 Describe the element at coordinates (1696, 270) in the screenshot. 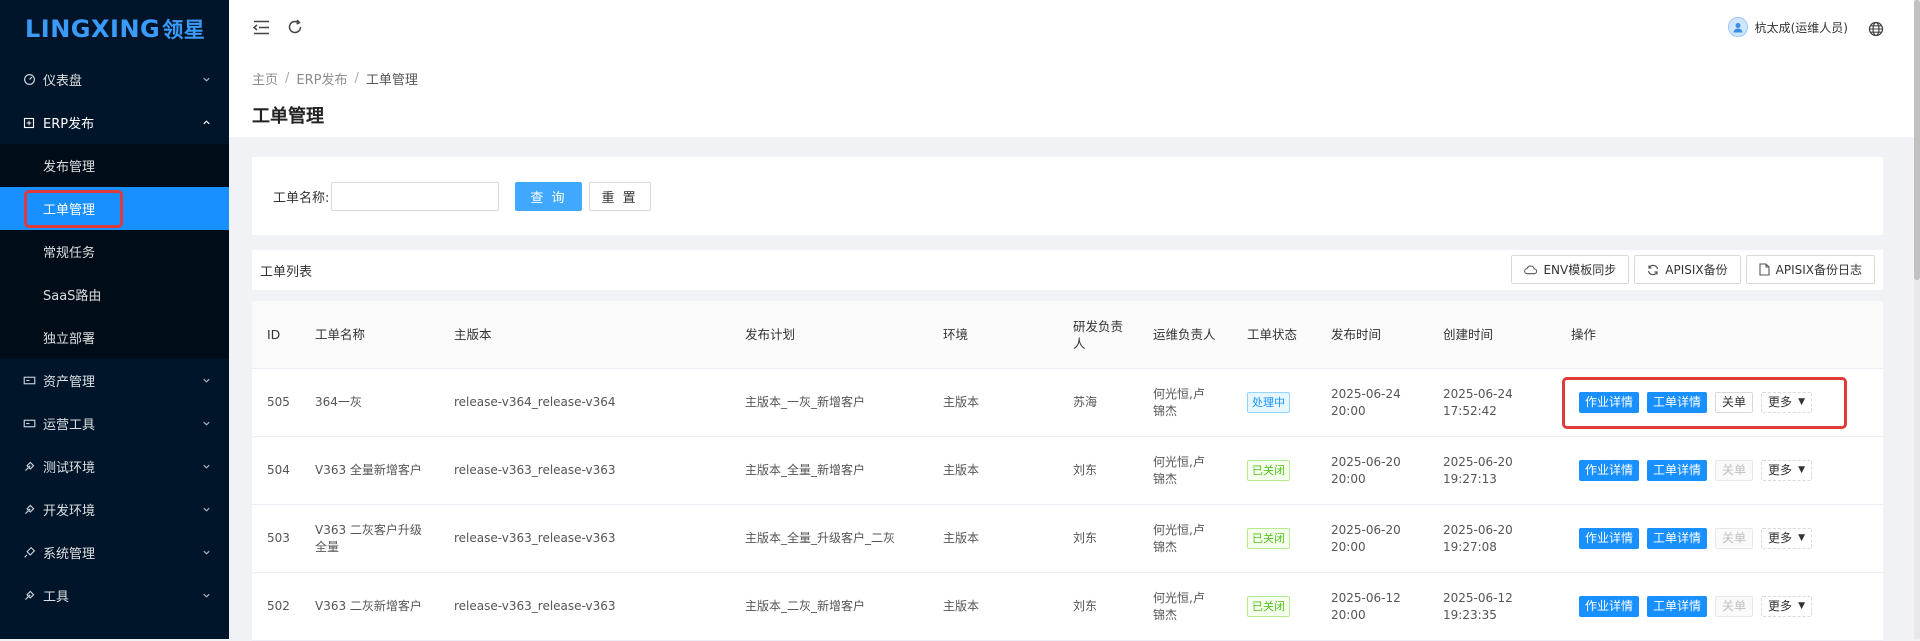

I see `button-label: APISIX备份` at that location.